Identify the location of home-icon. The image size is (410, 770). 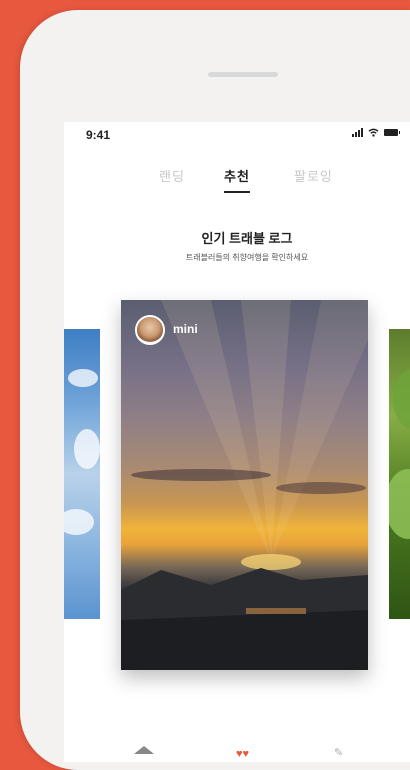
(144, 750).